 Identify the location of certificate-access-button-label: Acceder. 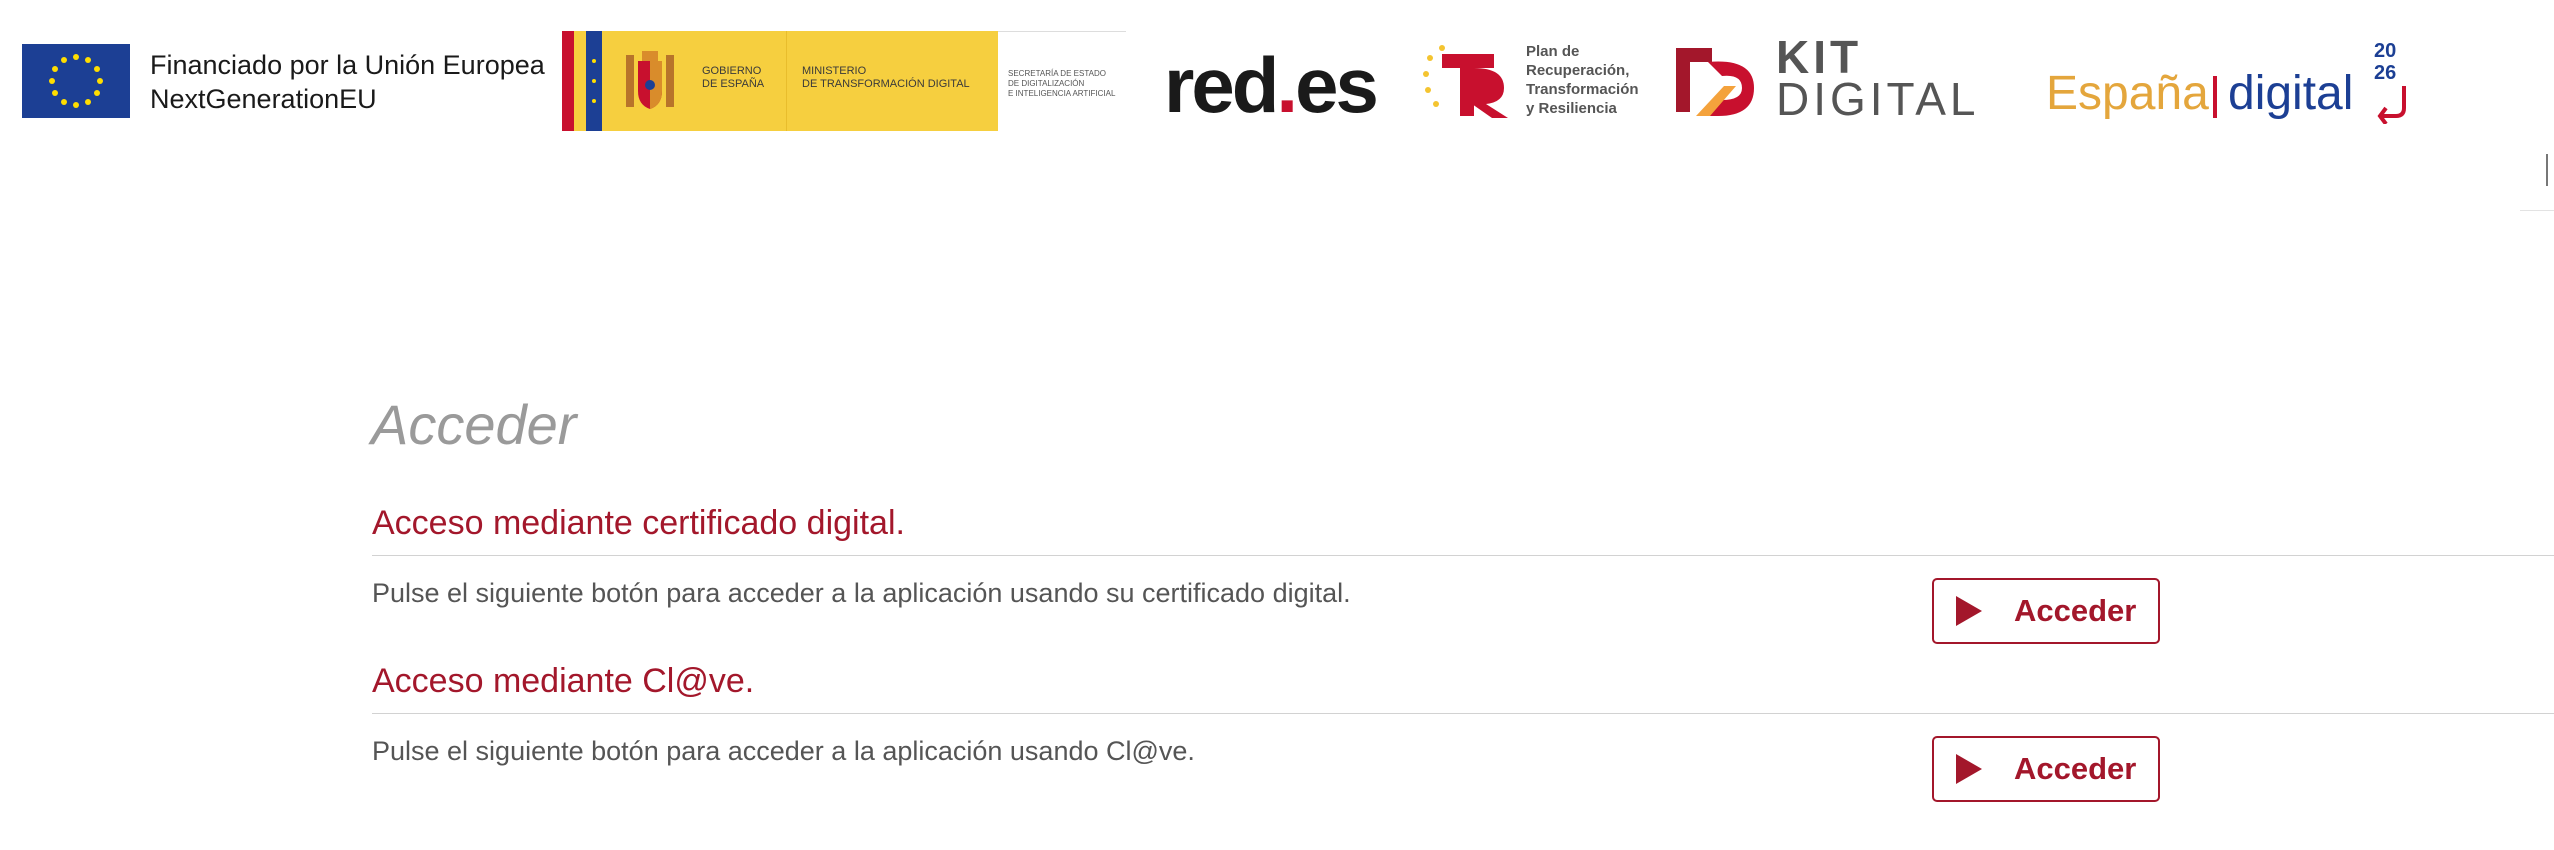
(2075, 610).